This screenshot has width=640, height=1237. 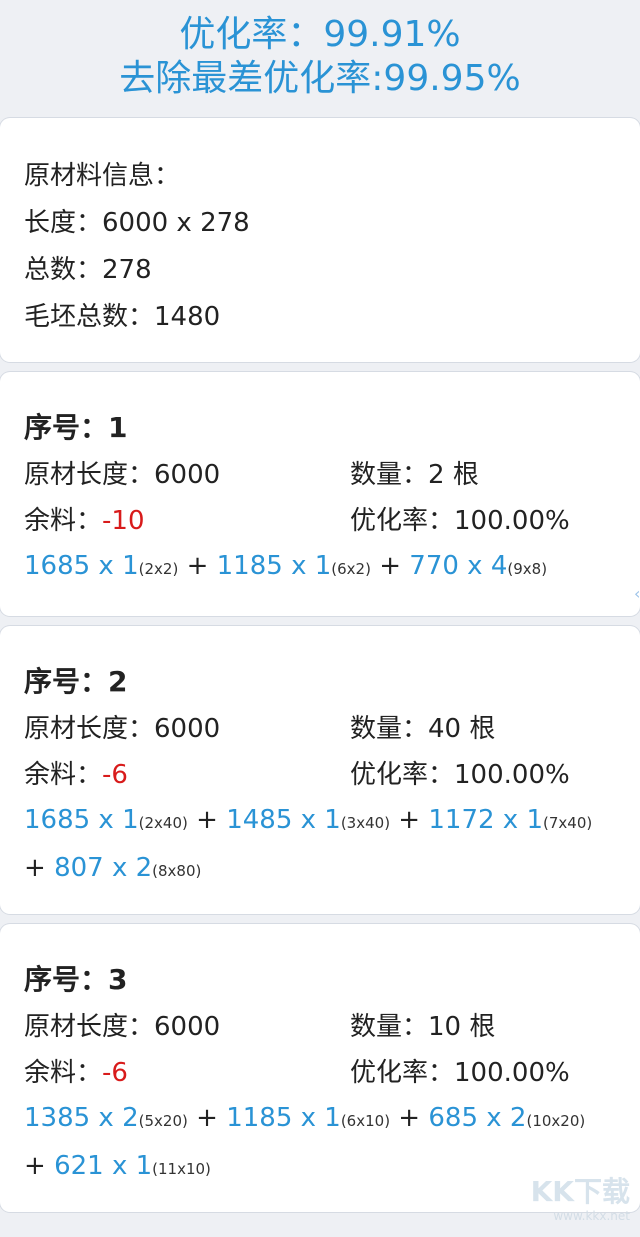 I want to click on watermark: KK下载 www.kkx.net, so click(x=571, y=1203).